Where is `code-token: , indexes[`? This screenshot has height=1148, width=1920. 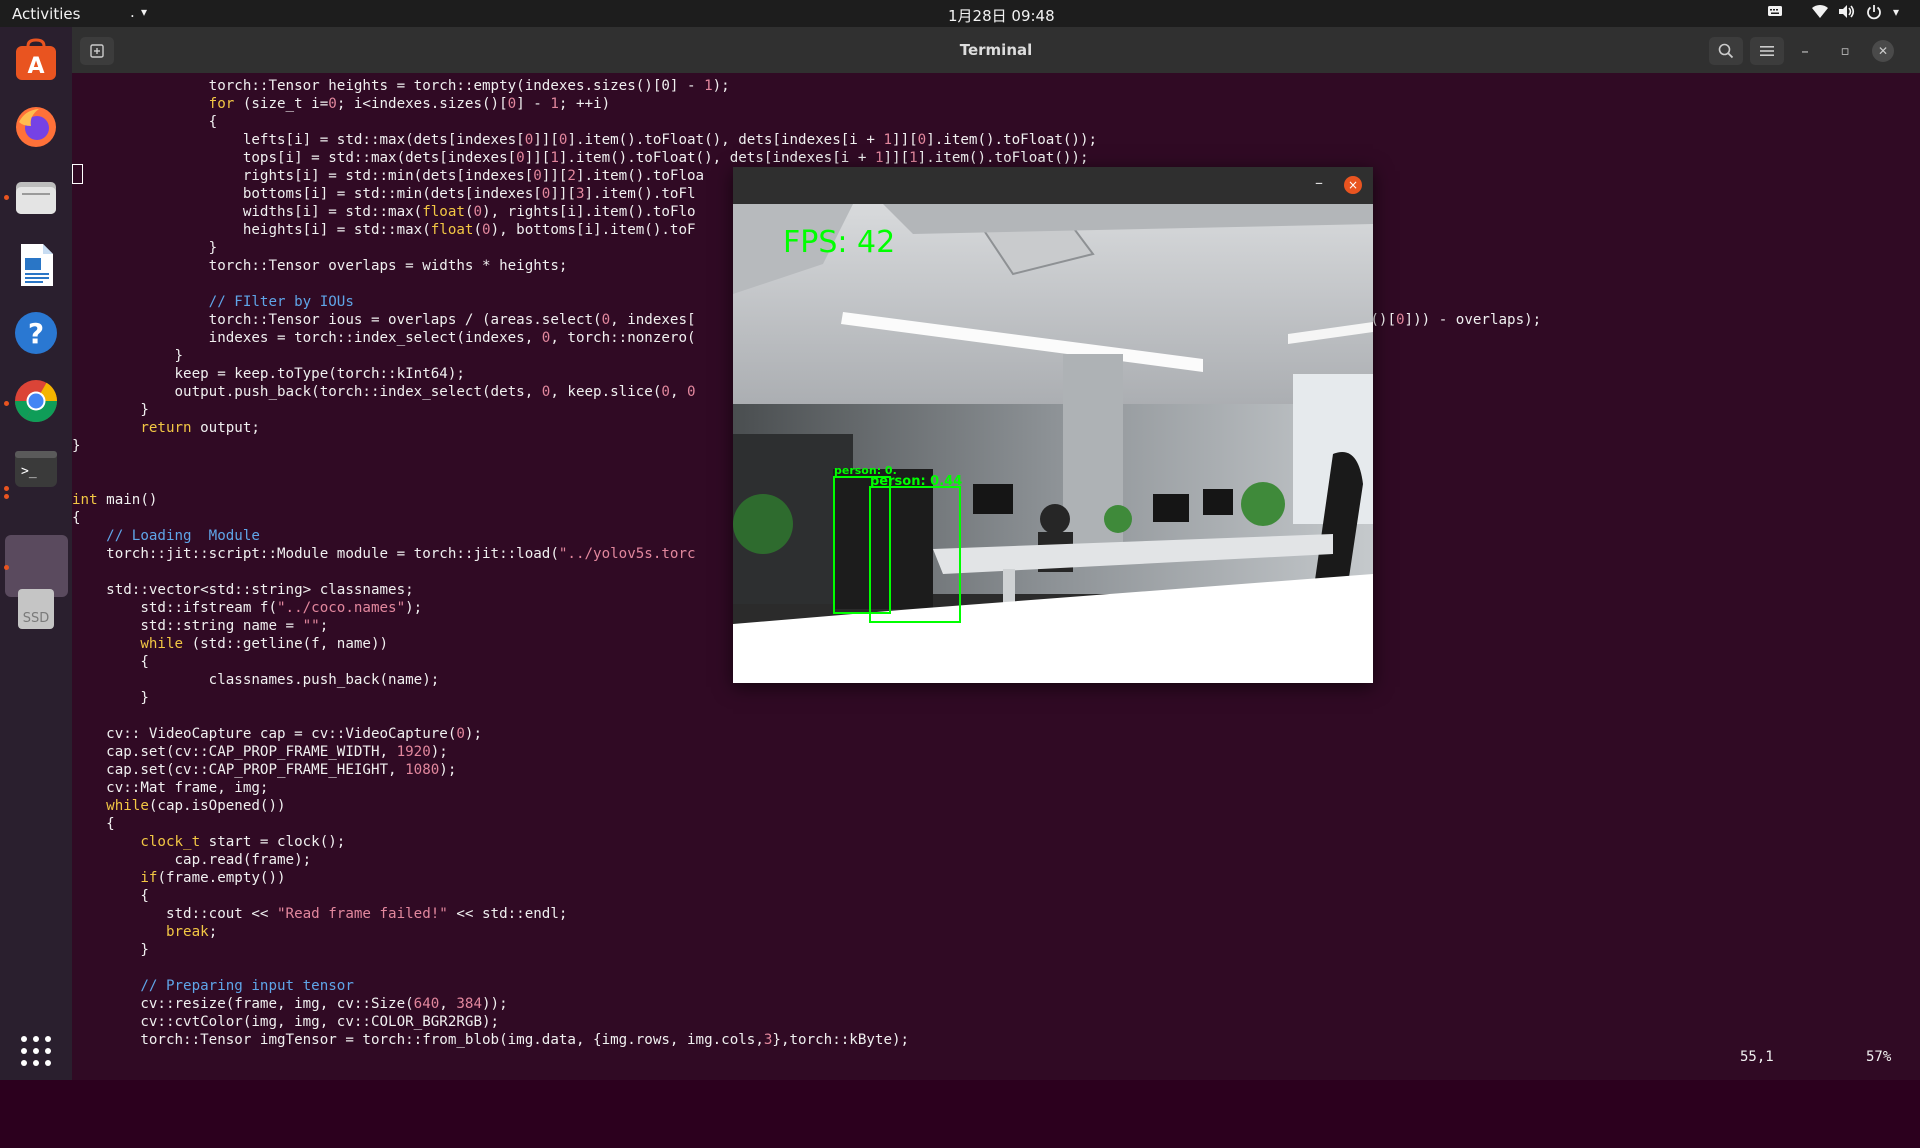 code-token: , indexes[ is located at coordinates (653, 320).